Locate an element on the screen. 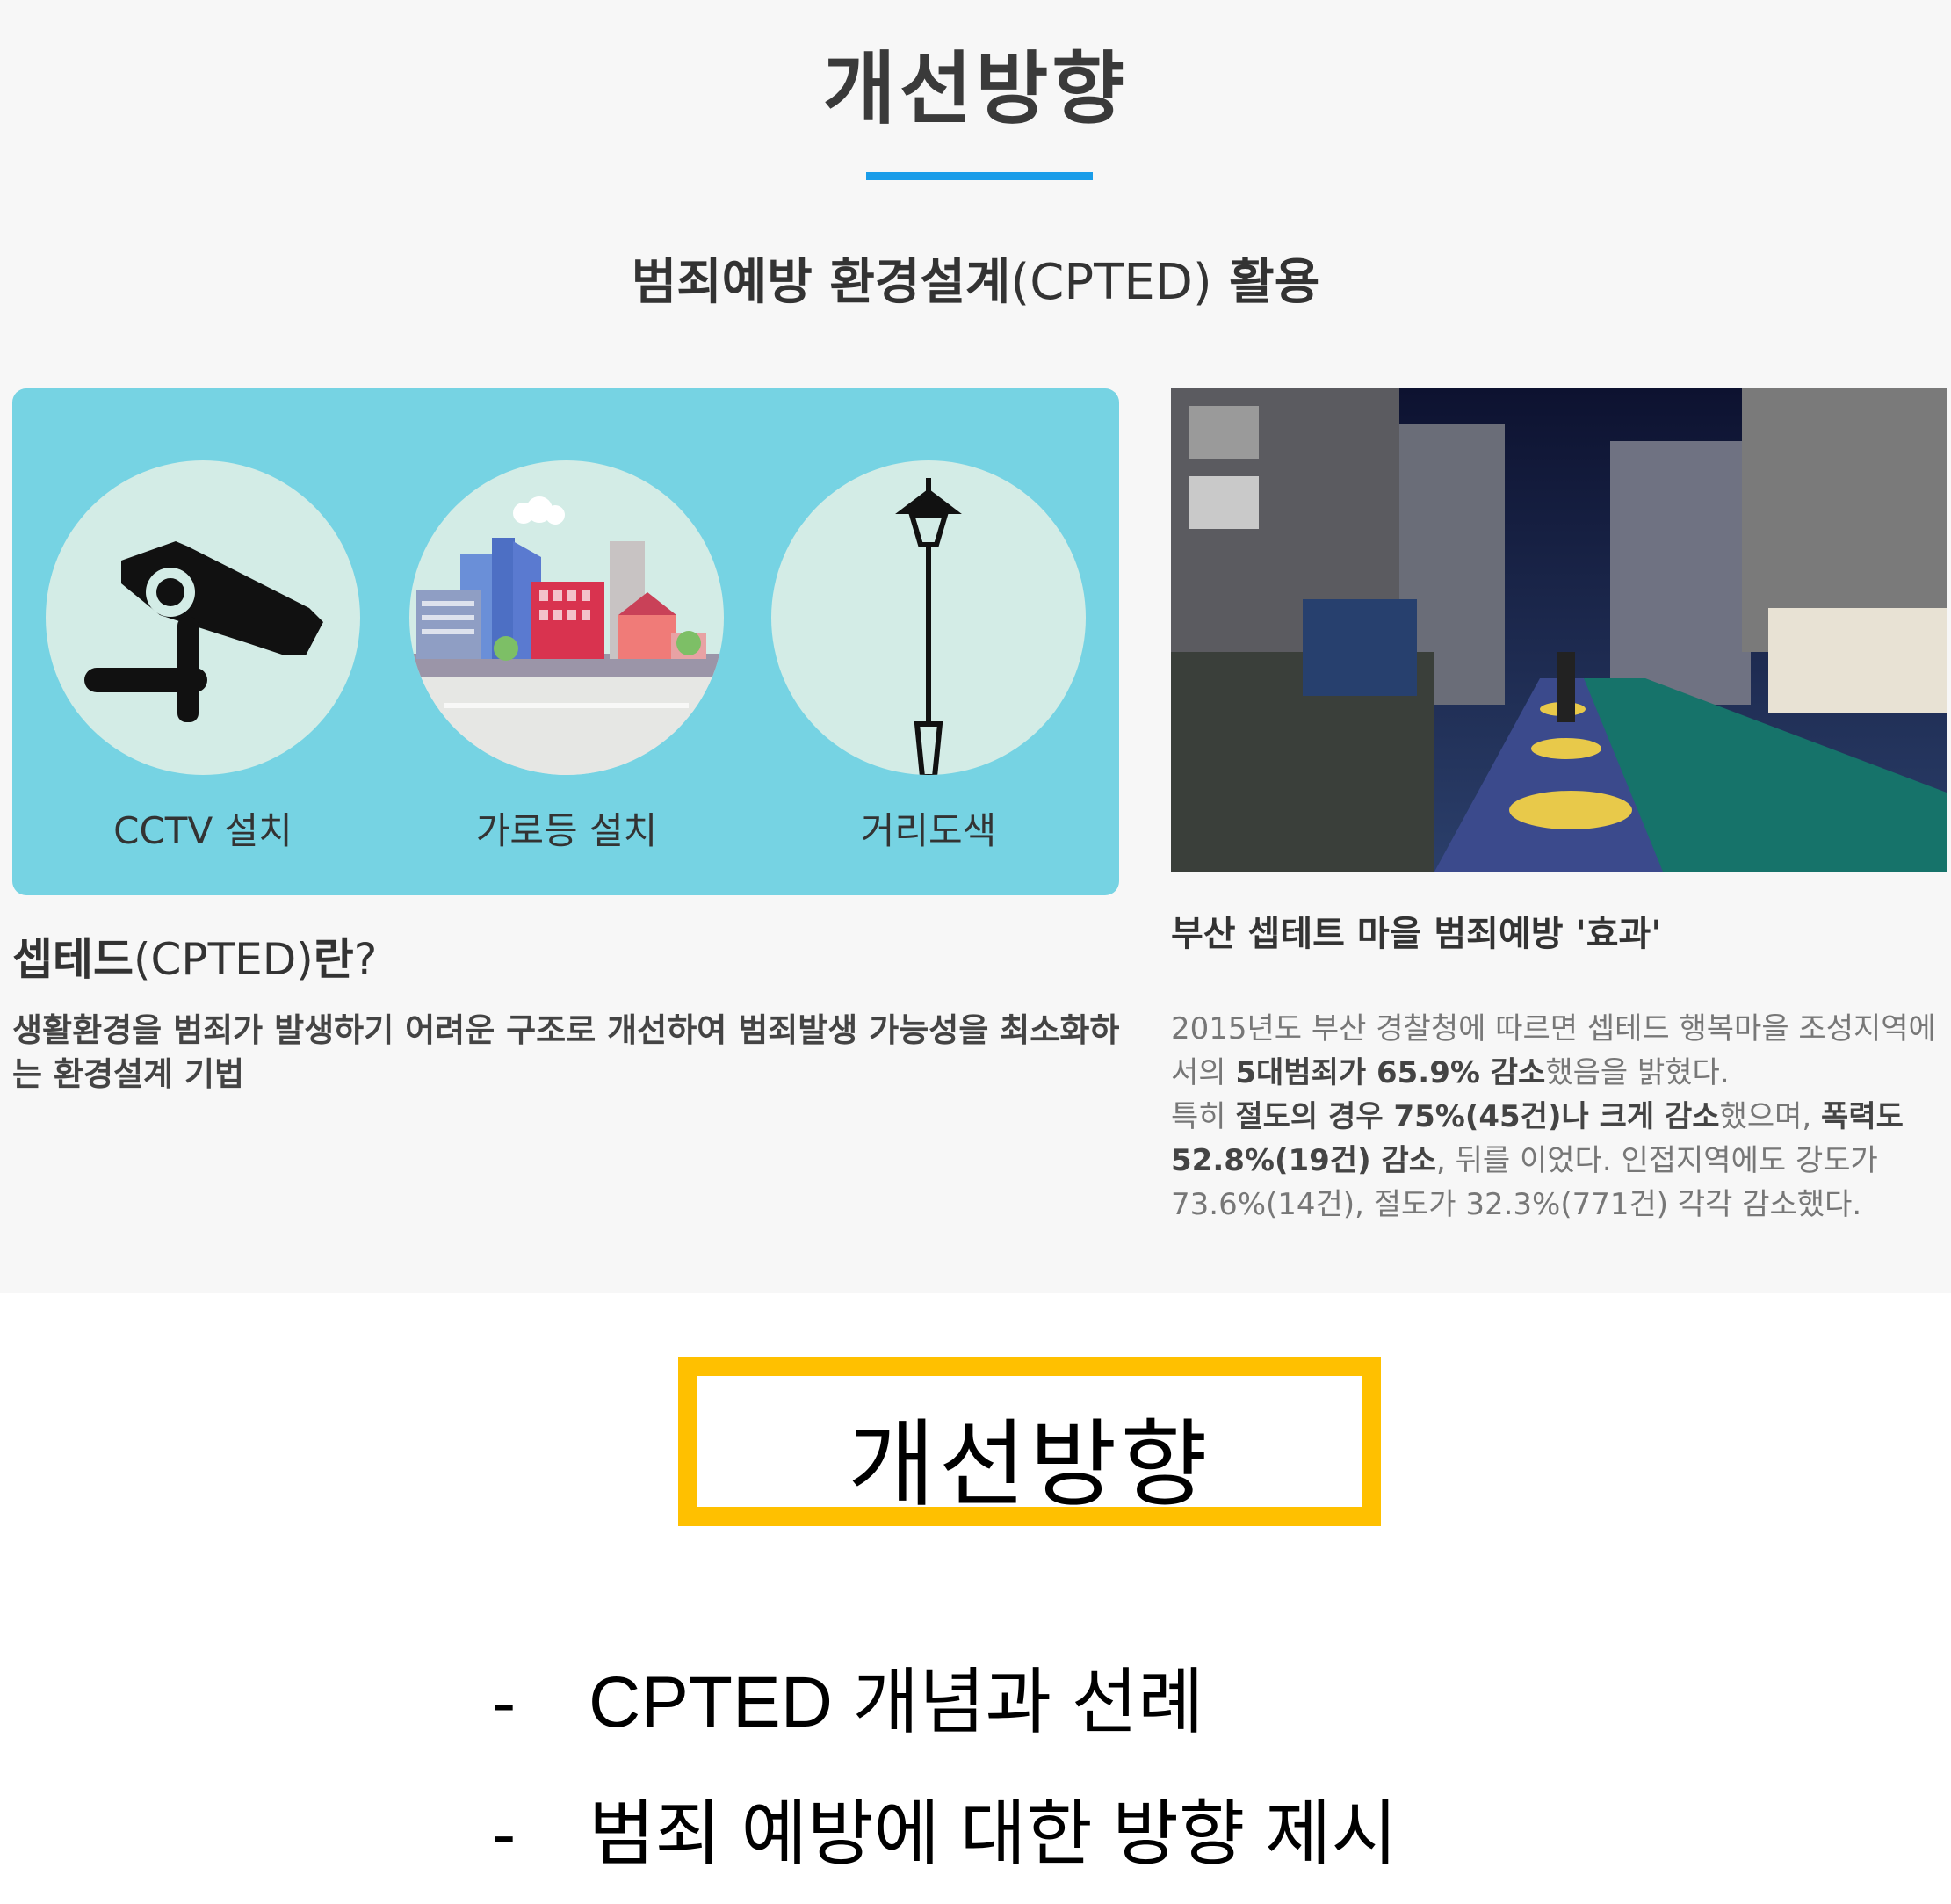  subtitle-paren: (CPTED) is located at coordinates (1111, 282).